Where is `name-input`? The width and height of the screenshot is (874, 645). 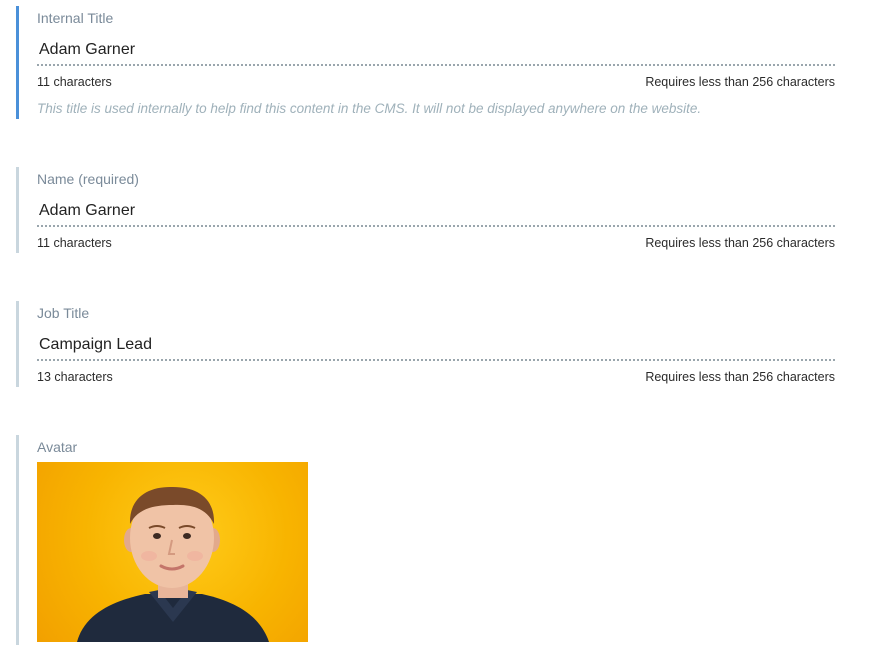
name-input is located at coordinates (436, 211).